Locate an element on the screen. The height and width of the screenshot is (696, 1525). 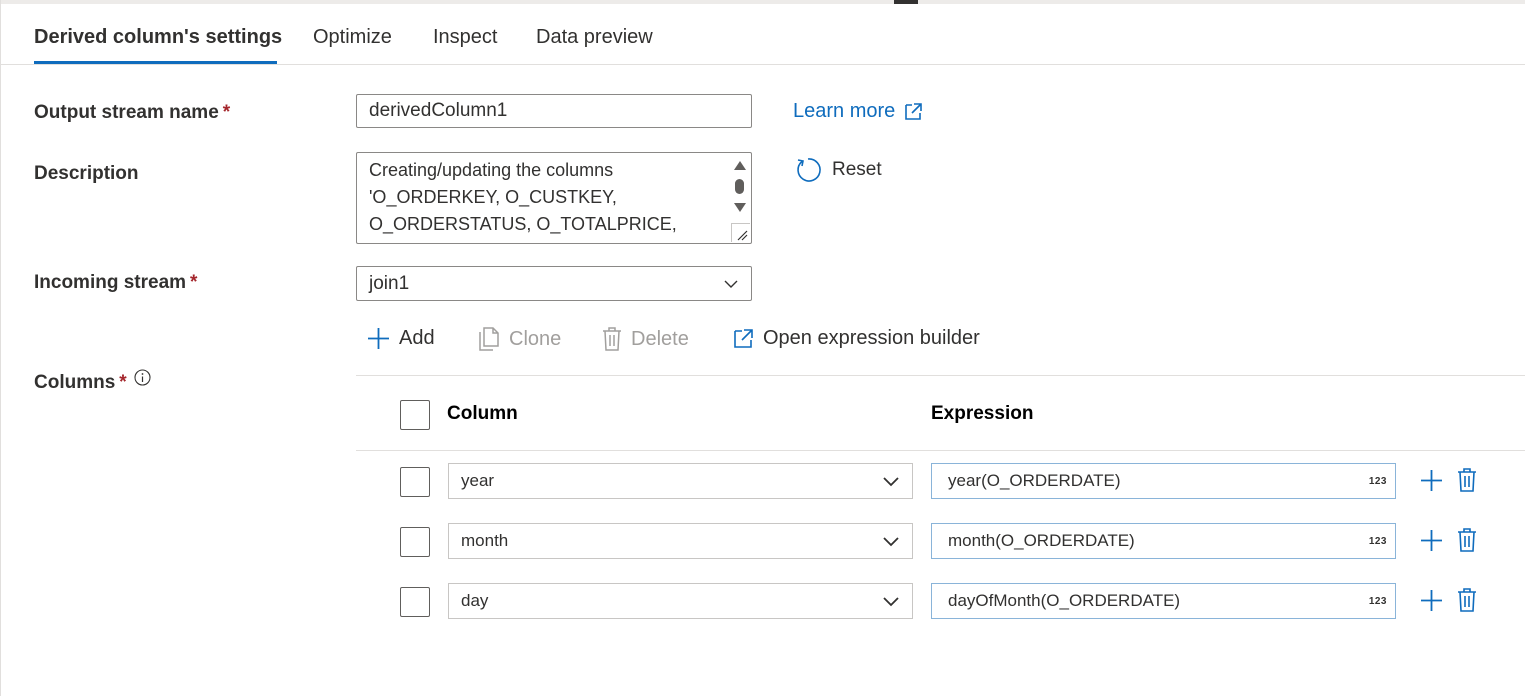
info-icon is located at coordinates (142, 377).